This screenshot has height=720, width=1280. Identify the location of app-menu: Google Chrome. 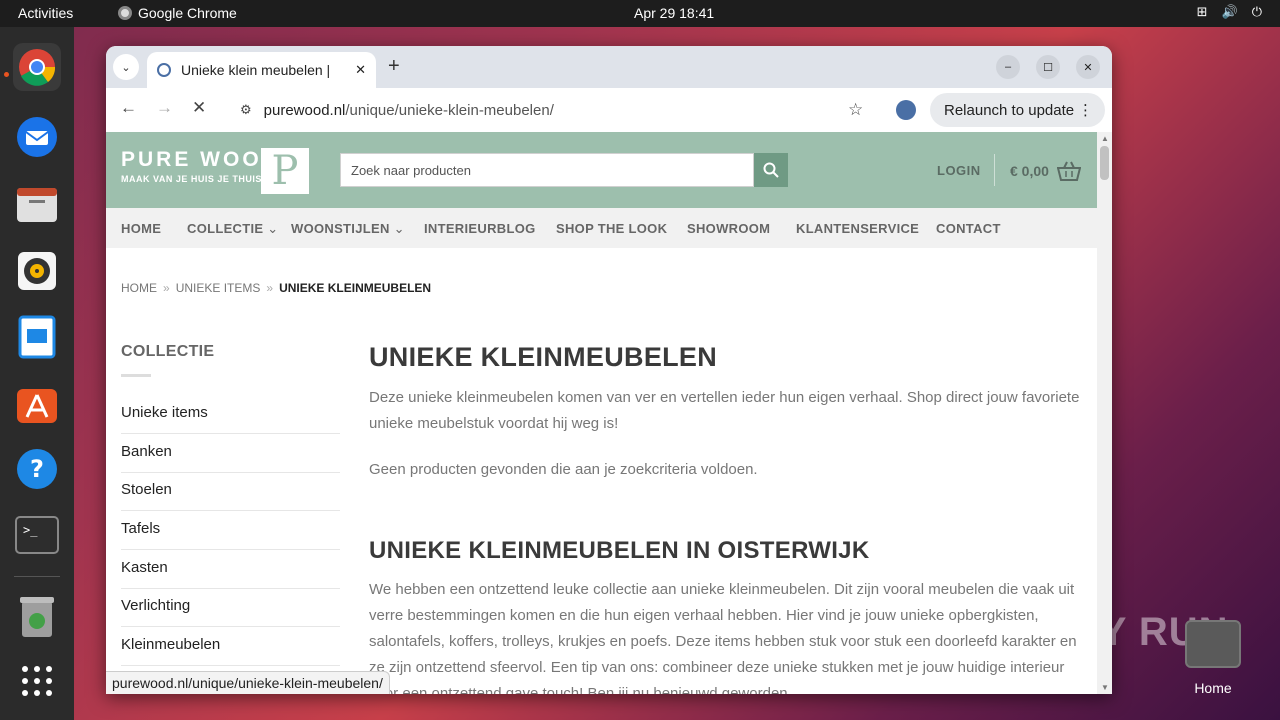
(177, 13).